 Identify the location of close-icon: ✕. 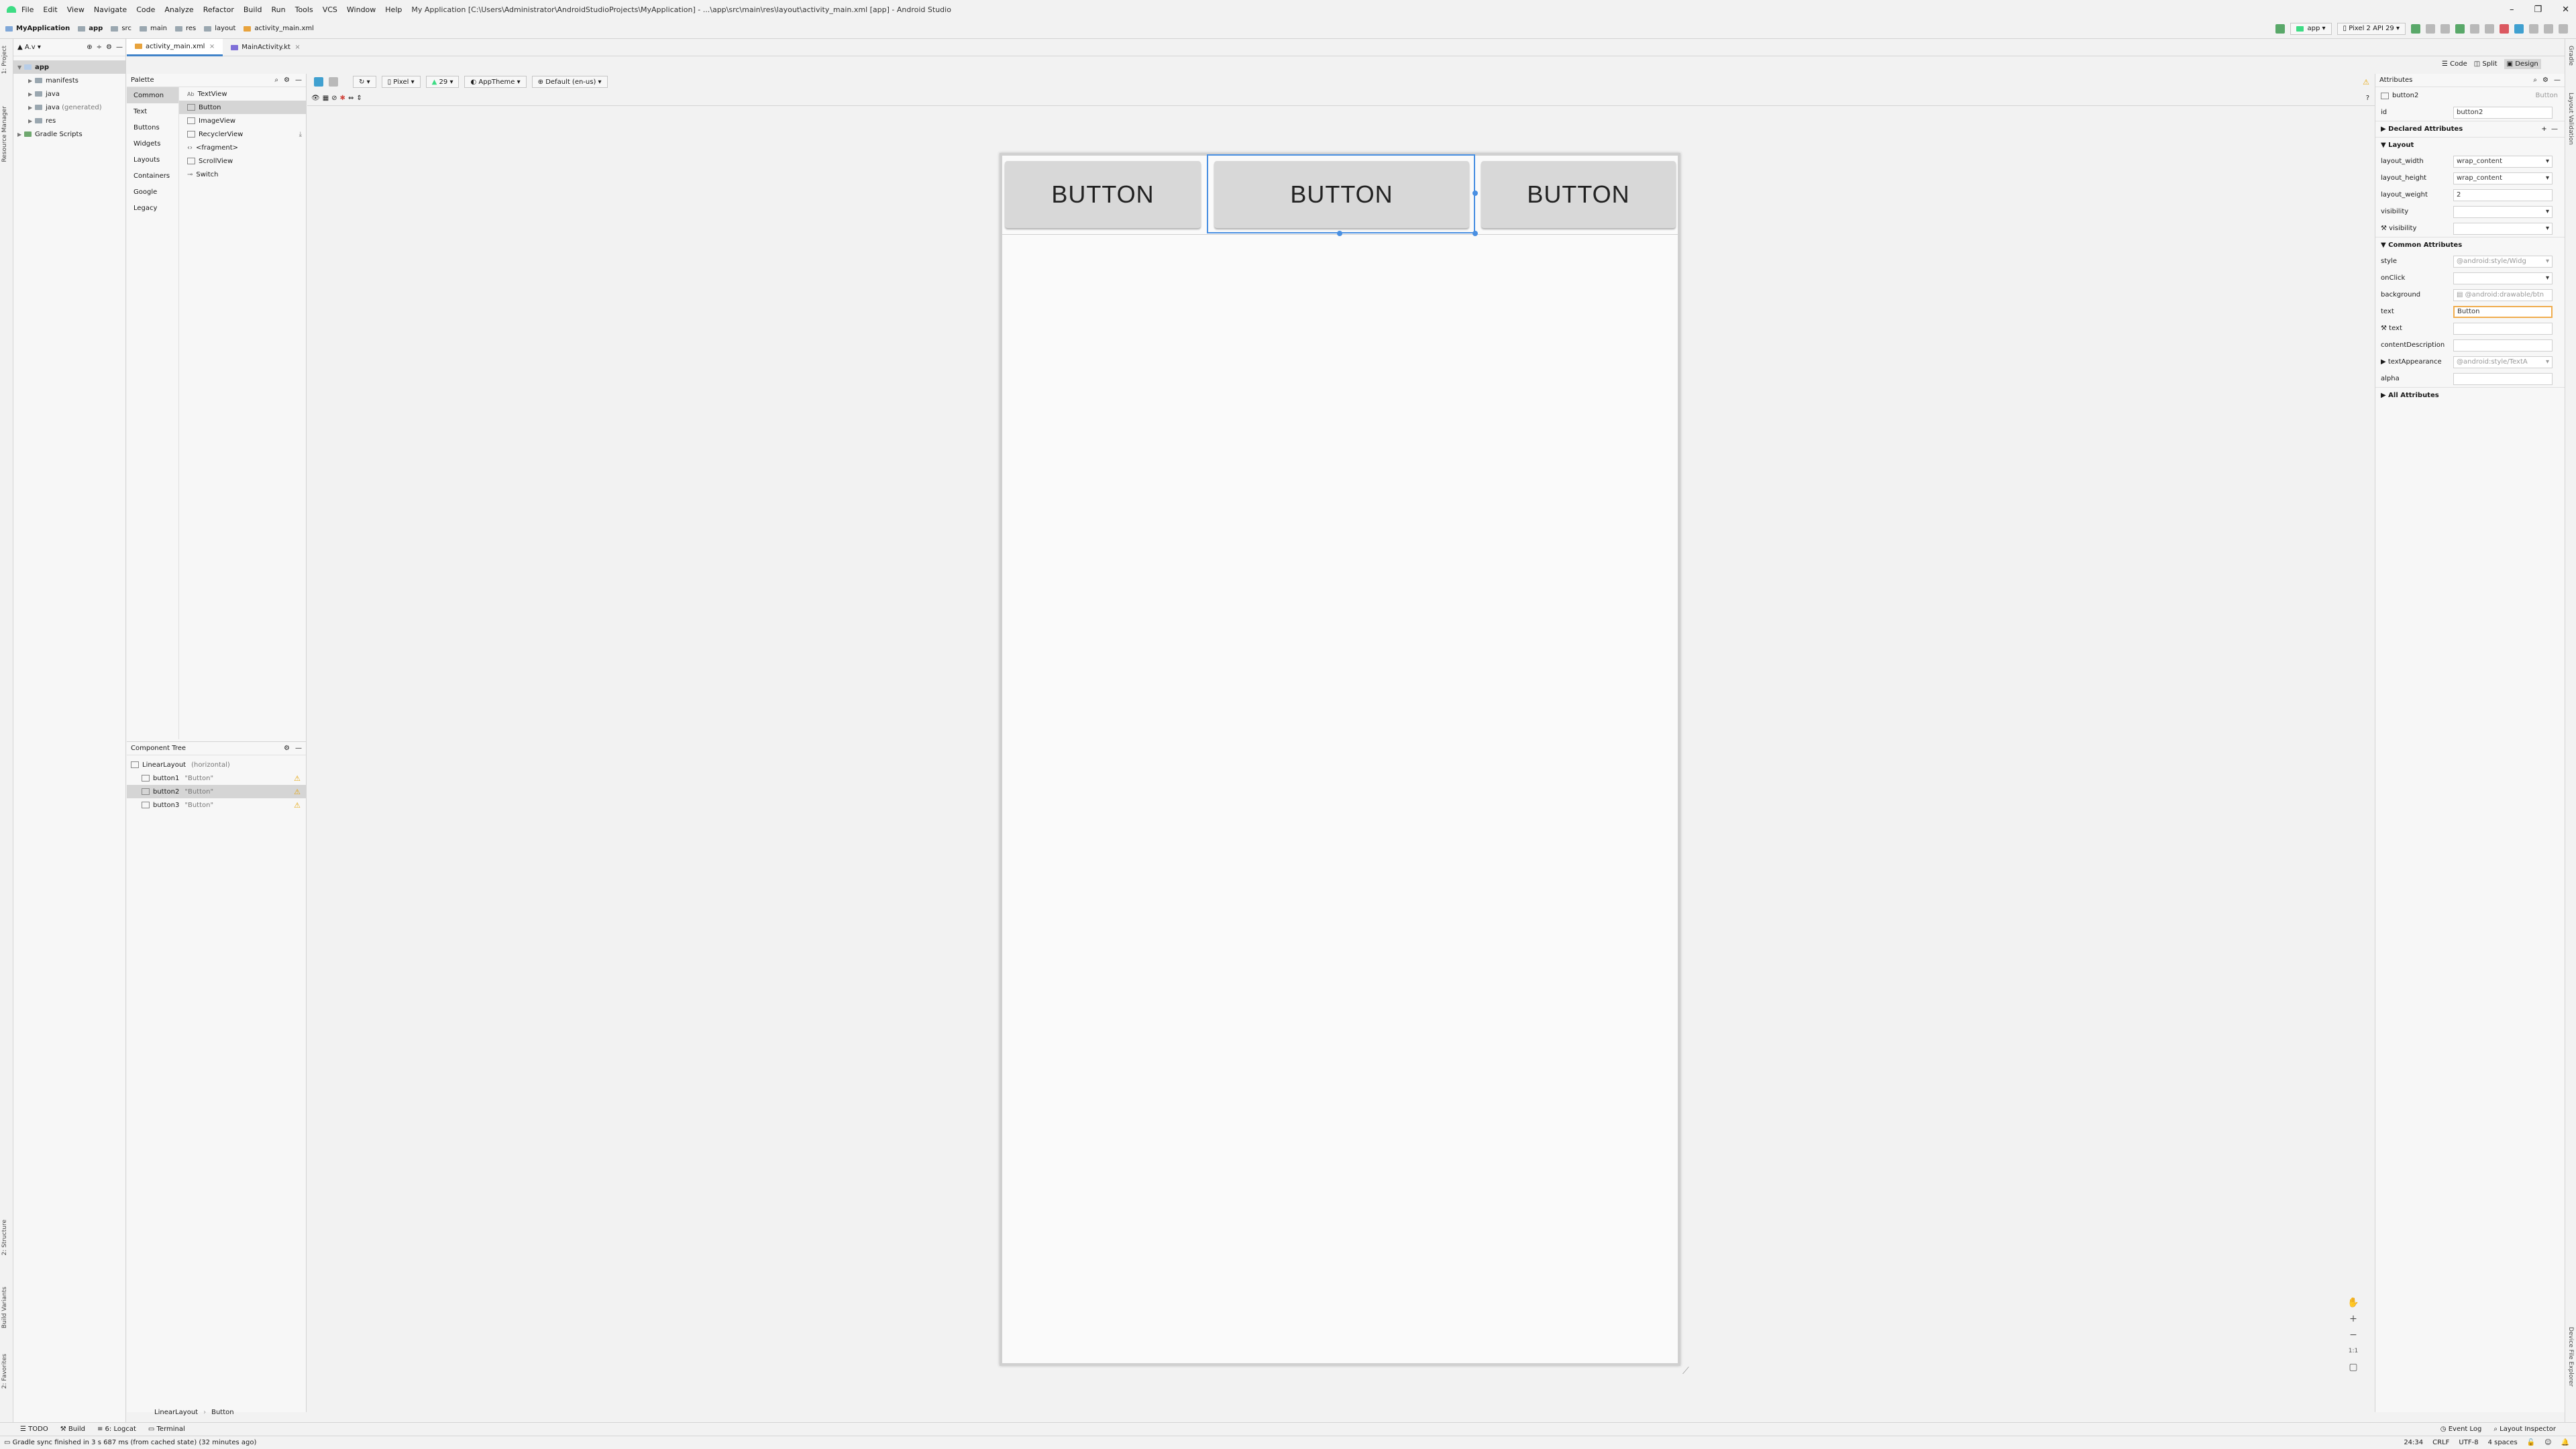
(2565, 10).